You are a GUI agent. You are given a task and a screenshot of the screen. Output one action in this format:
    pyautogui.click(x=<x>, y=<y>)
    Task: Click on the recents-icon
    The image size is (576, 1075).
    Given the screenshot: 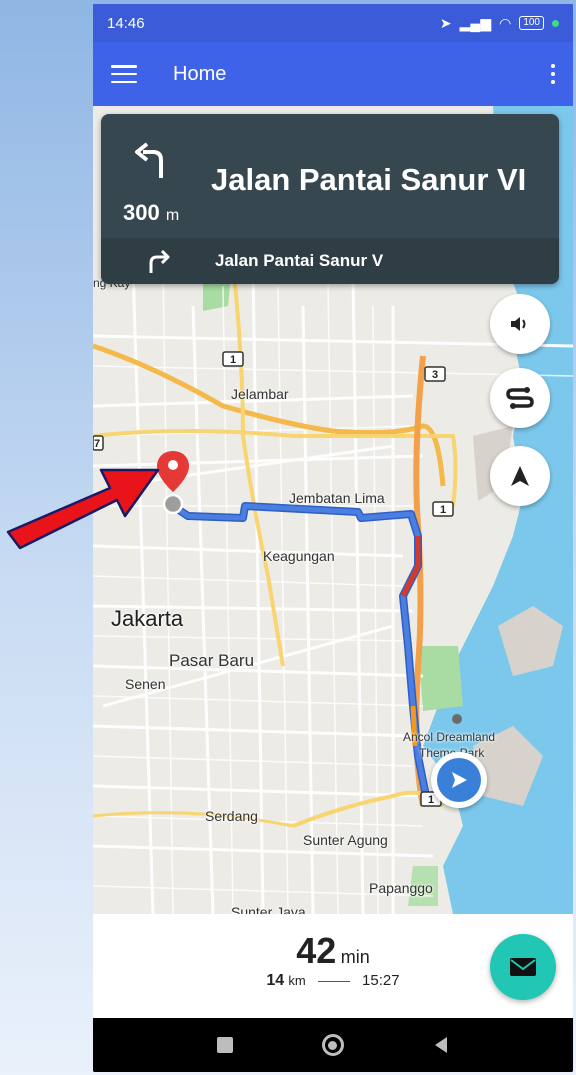 What is the action you would take?
    pyautogui.click(x=225, y=1045)
    